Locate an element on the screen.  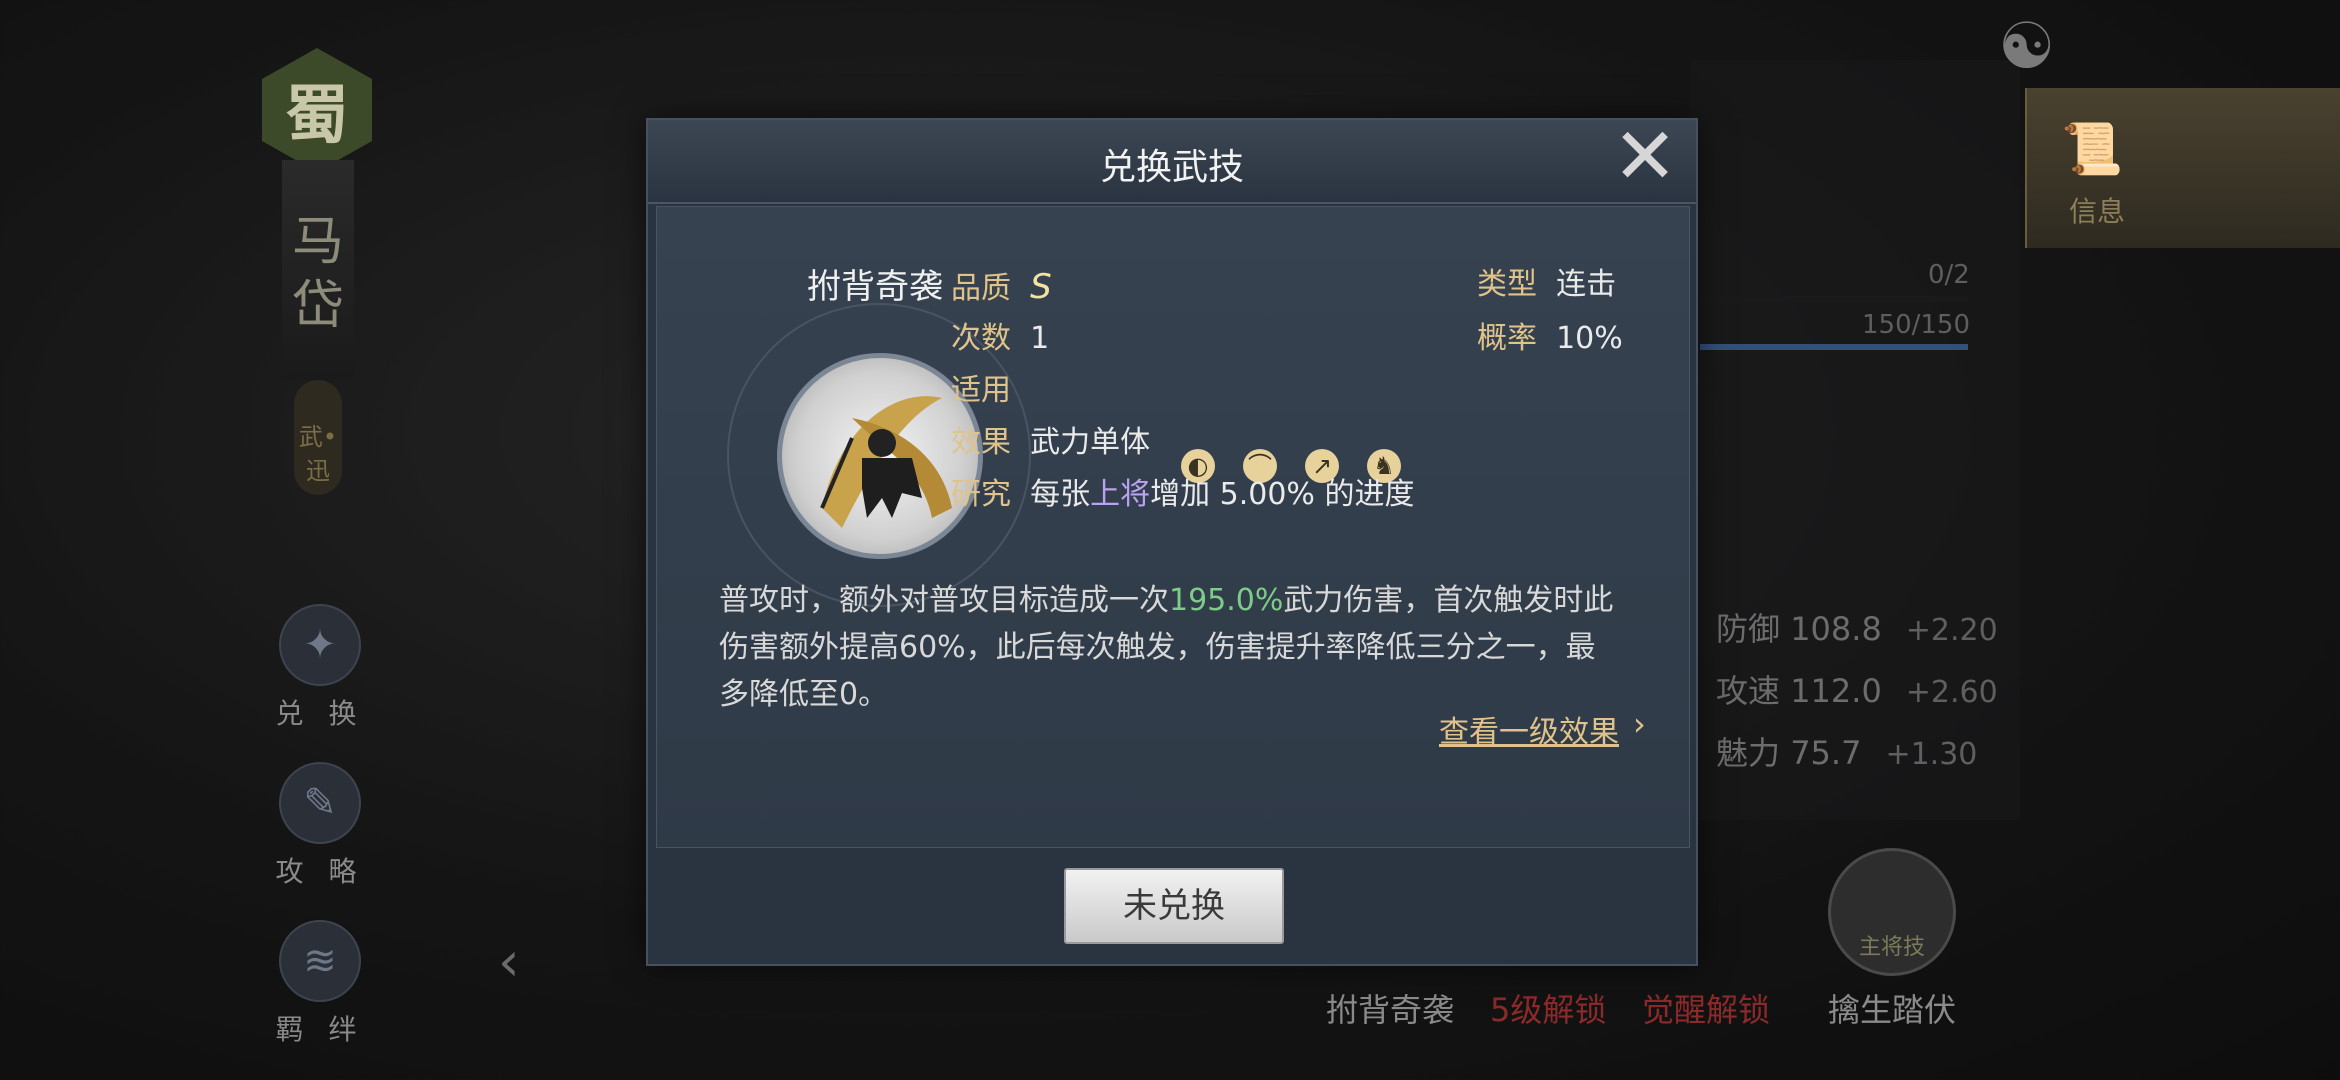
counter-2-bar is located at coordinates (1834, 347).